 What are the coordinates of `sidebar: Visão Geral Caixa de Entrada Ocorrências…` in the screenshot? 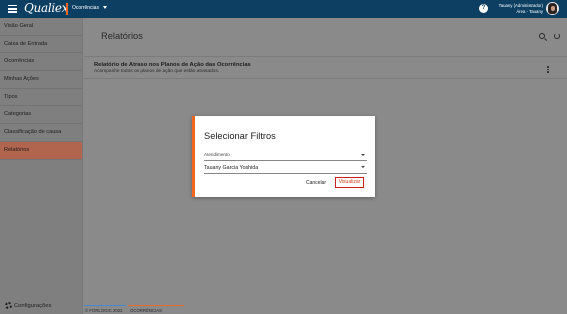 It's located at (41, 166).